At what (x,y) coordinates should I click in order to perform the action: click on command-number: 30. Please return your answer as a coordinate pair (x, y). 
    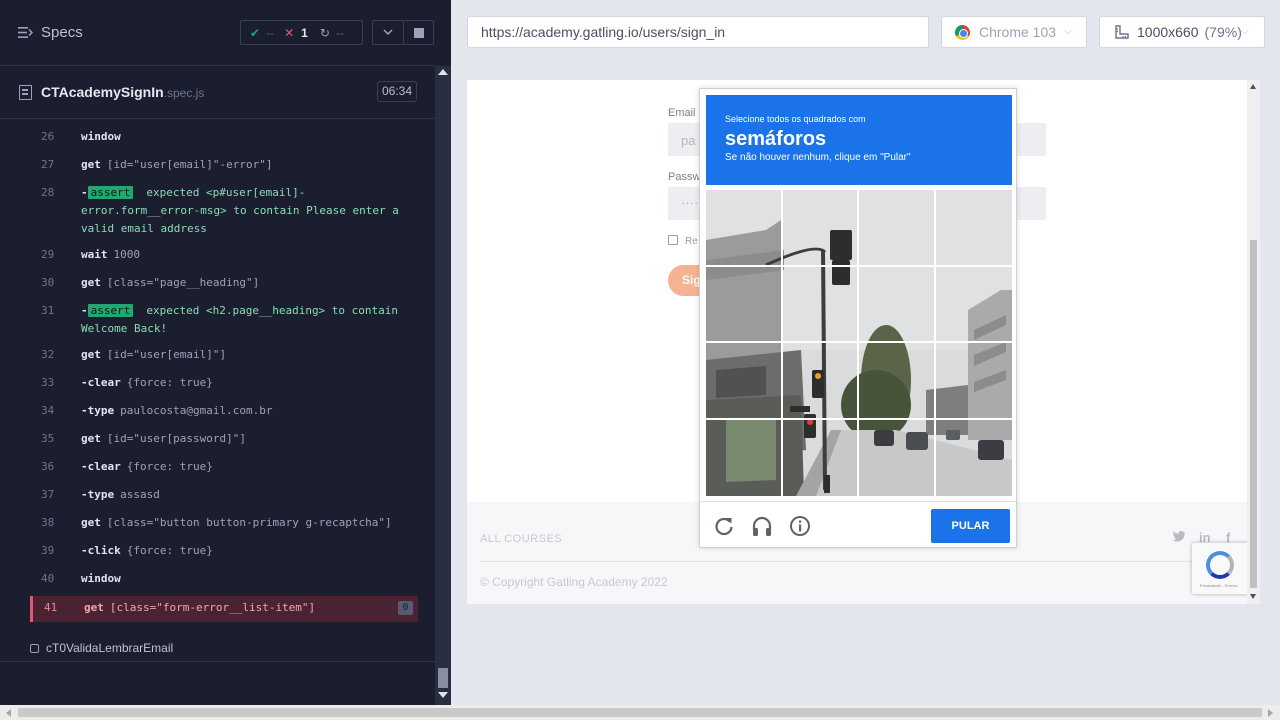
    Looking at the image, I should click on (48, 282).